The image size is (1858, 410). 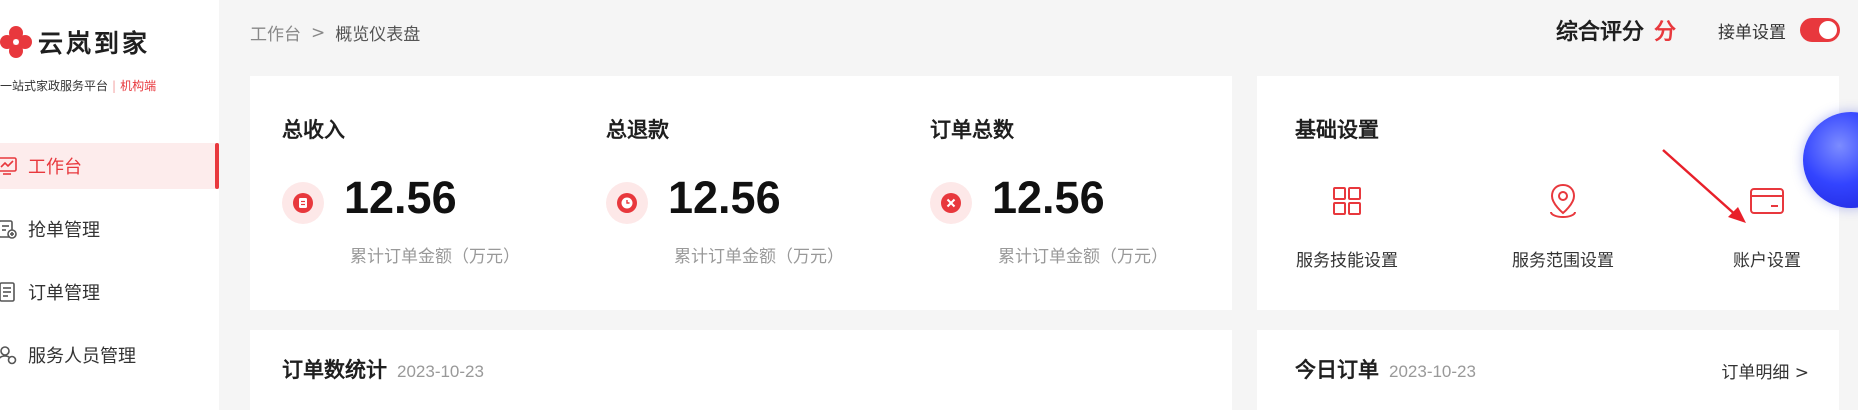 I want to click on annotation-arrow-icon, so click(x=1704, y=186).